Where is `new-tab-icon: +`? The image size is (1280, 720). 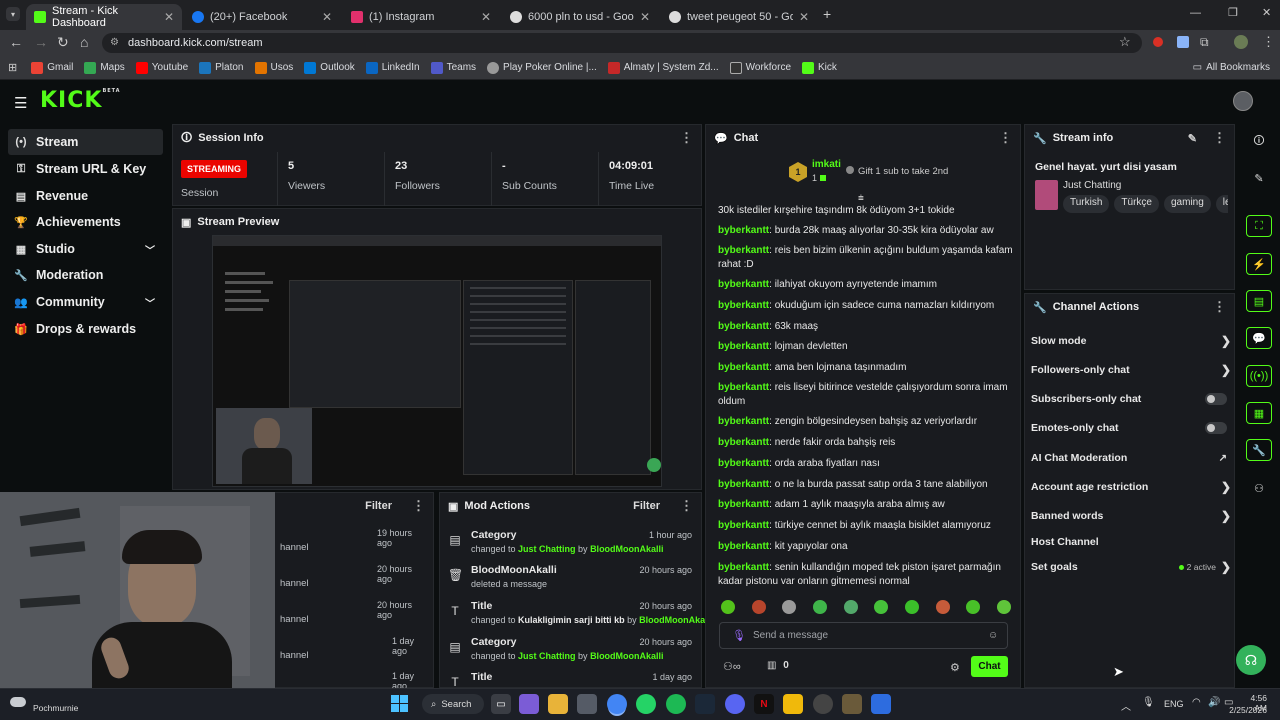
new-tab-icon: + is located at coordinates (827, 14).